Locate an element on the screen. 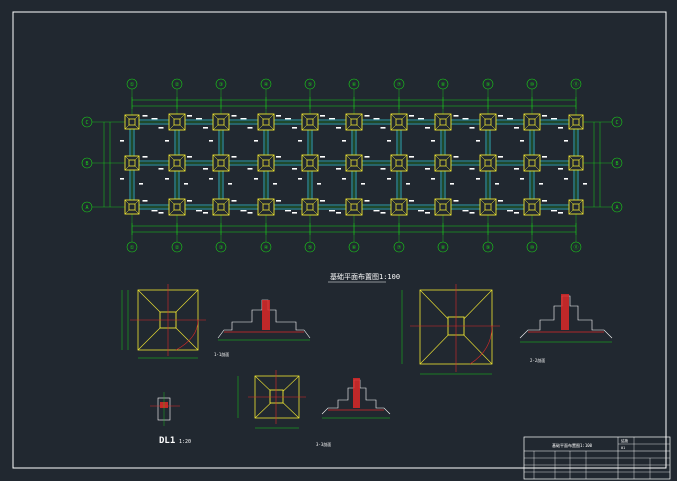  axis-label-right: C is located at coordinates (616, 123).